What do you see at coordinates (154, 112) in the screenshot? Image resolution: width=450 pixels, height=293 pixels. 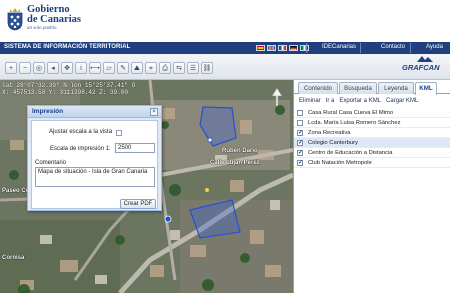 I see `close-icon: ×` at bounding box center [154, 112].